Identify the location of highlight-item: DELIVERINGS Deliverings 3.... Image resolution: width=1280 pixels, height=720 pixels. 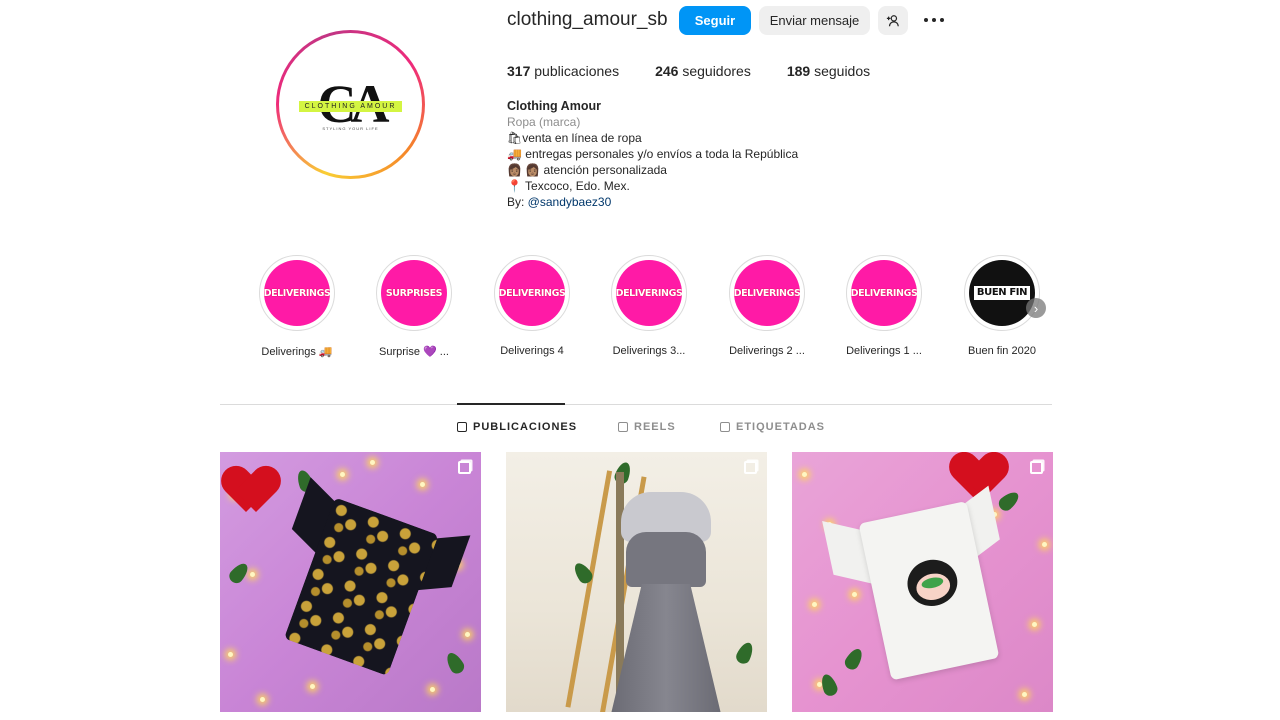
(649, 306).